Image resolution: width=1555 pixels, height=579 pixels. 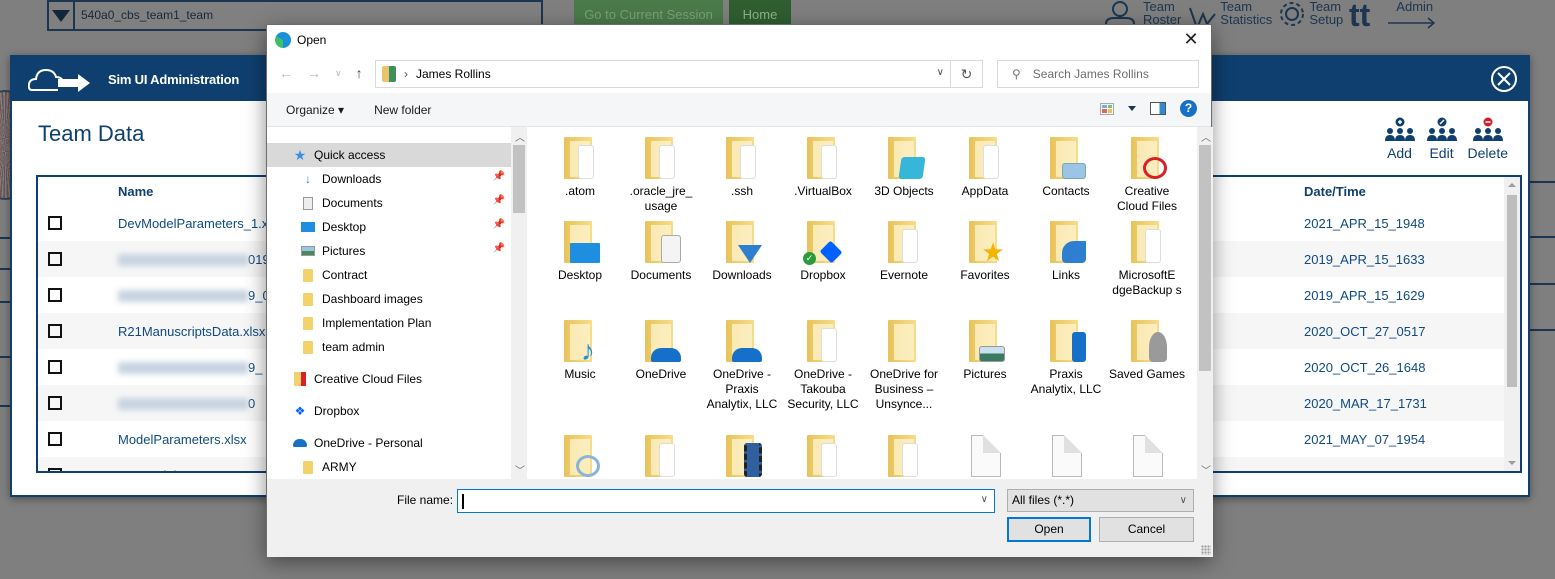 I want to click on refresh-icon: ↻, so click(x=966, y=74).